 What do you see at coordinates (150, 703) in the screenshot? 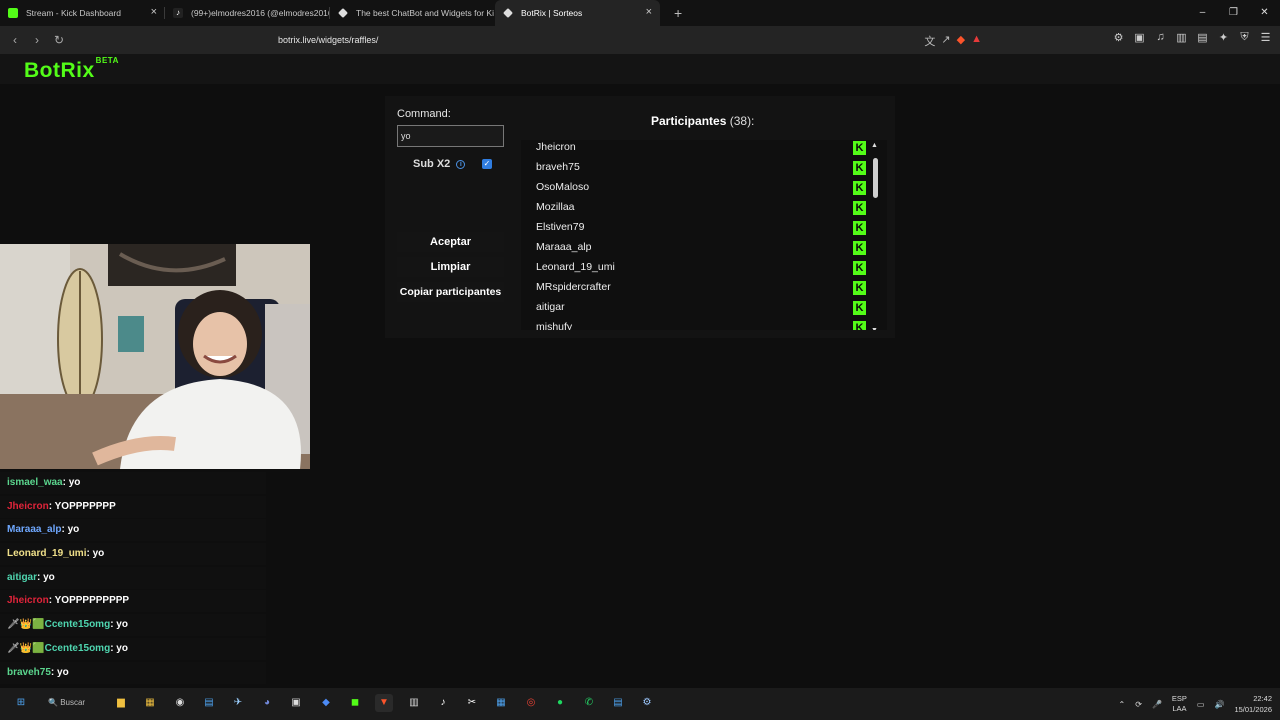
I see `store-icon: ▦` at bounding box center [150, 703].